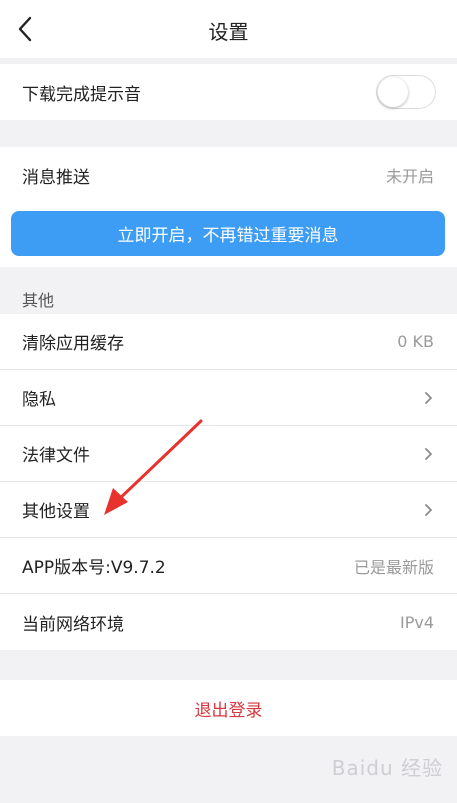 Image resolution: width=457 pixels, height=803 pixels. Describe the element at coordinates (38, 300) in the screenshot. I see `section-title-others: 其他` at that location.